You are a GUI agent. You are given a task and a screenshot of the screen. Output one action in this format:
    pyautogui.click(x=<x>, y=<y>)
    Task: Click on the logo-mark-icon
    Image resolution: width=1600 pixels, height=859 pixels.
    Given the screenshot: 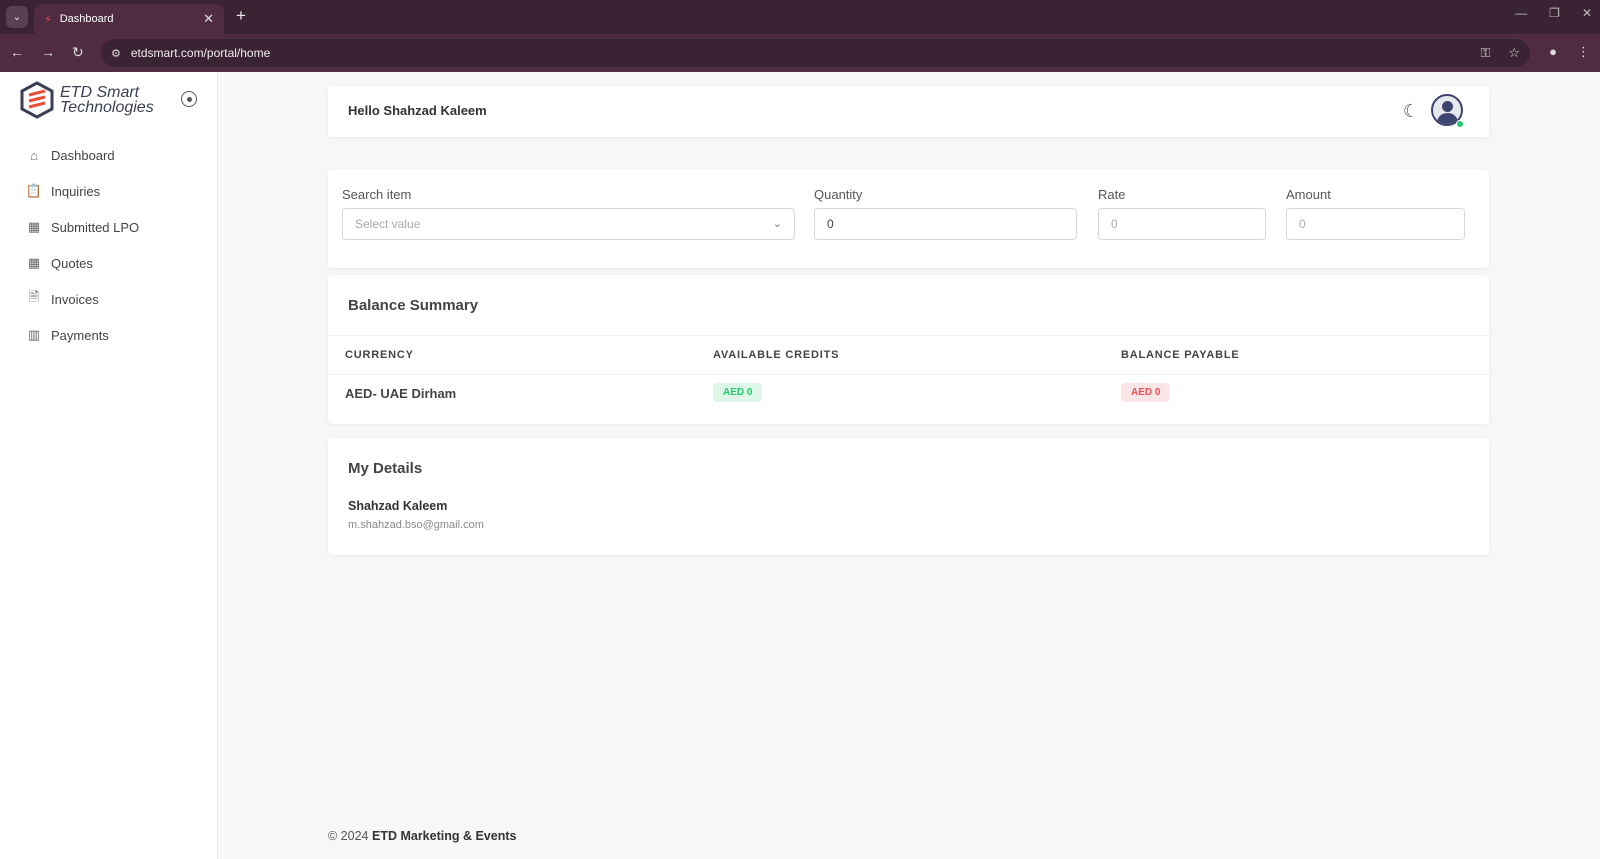 What is the action you would take?
    pyautogui.click(x=37, y=100)
    